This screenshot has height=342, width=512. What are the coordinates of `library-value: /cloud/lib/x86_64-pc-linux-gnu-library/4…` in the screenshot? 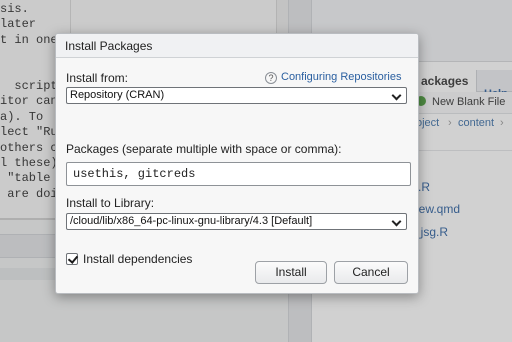 It's located at (191, 221).